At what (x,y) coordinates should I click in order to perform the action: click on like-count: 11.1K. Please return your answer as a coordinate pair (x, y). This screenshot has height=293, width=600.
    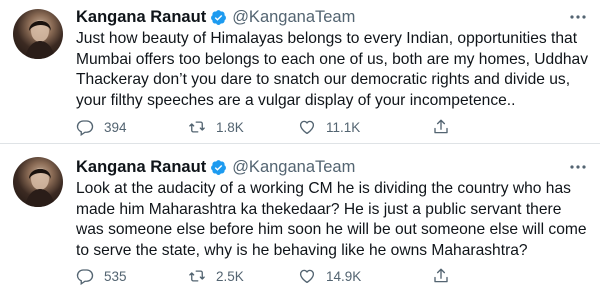
    Looking at the image, I should click on (343, 127).